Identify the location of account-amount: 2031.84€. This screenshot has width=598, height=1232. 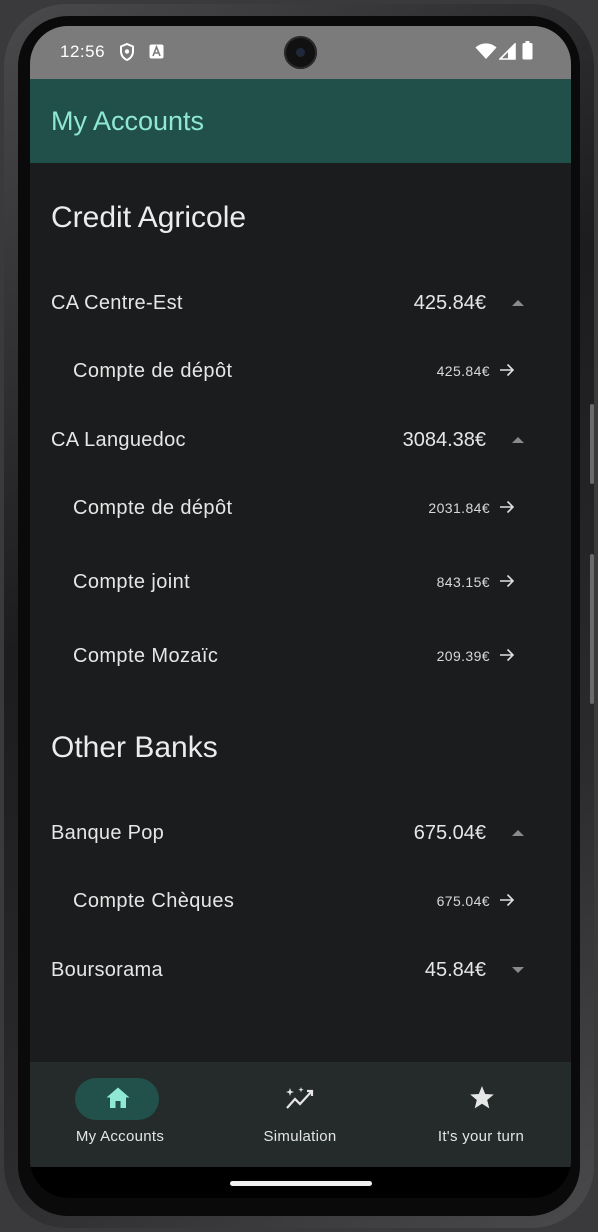
(459, 508).